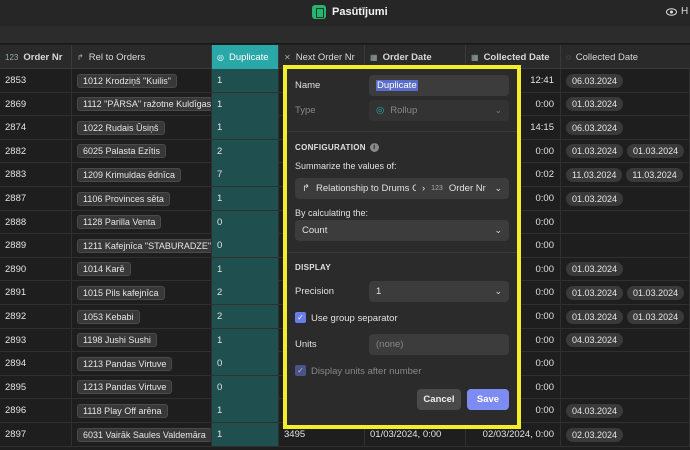 Image resolution: width=690 pixels, height=450 pixels. Describe the element at coordinates (36, 340) in the screenshot. I see `order-nr-cell: 2893` at that location.